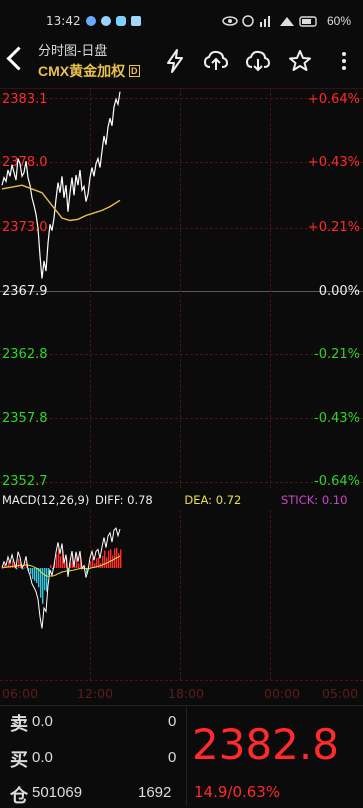 This screenshot has width=363, height=808. What do you see at coordinates (61, 578) in the screenshot?
I see `macd-diff-line` at bounding box center [61, 578].